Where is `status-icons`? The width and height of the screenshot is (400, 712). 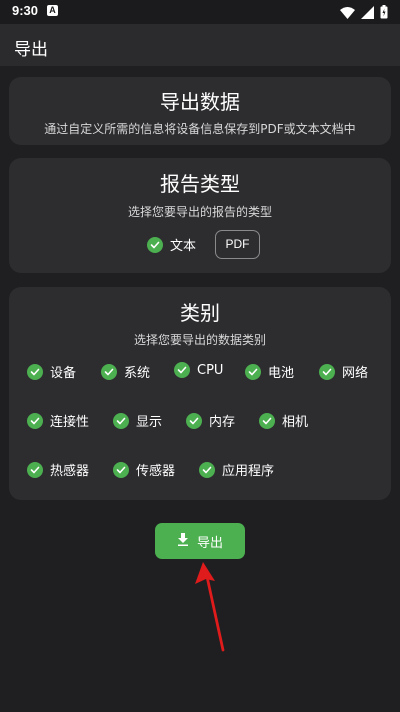
status-icons is located at coordinates (364, 13).